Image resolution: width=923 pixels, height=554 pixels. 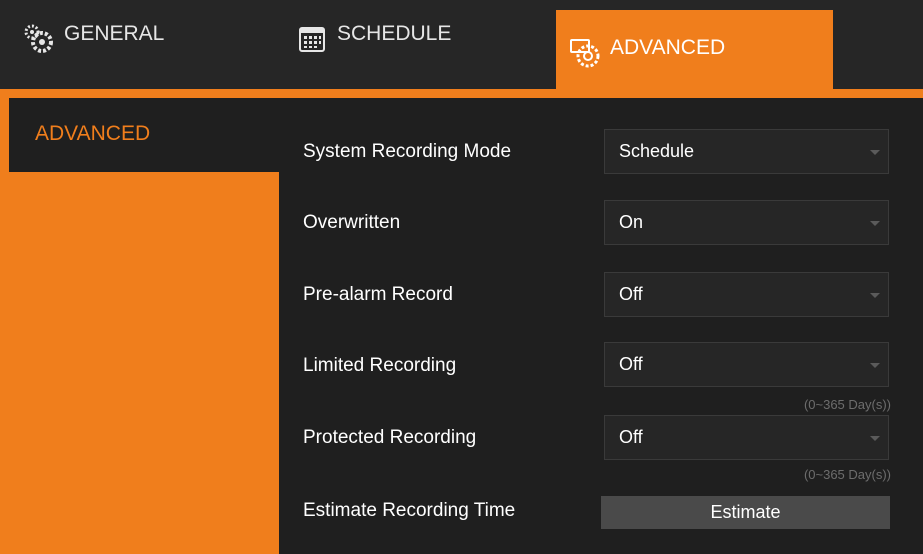 I want to click on sidebar-item-advanced: ADVANCED, so click(x=144, y=135).